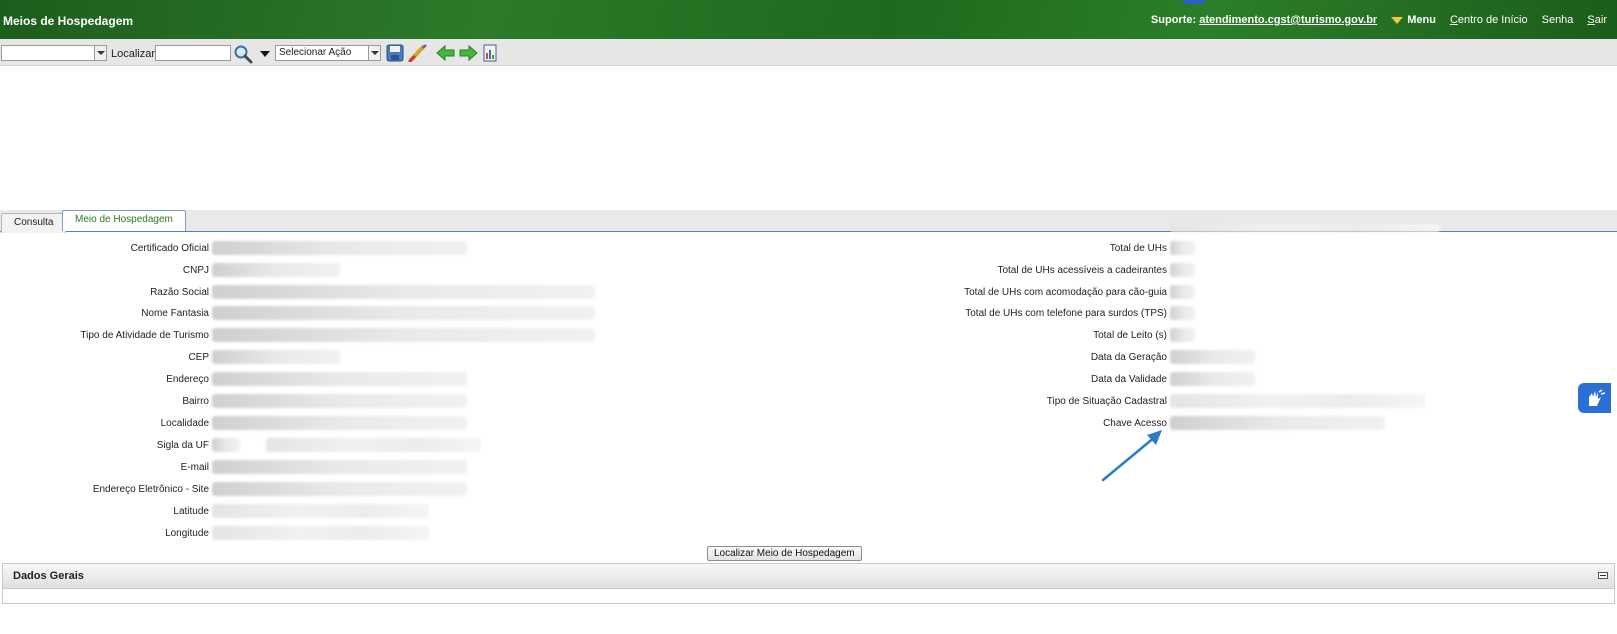 This screenshot has width=1617, height=634. Describe the element at coordinates (403, 313) in the screenshot. I see `value-nome-fantasia` at that location.